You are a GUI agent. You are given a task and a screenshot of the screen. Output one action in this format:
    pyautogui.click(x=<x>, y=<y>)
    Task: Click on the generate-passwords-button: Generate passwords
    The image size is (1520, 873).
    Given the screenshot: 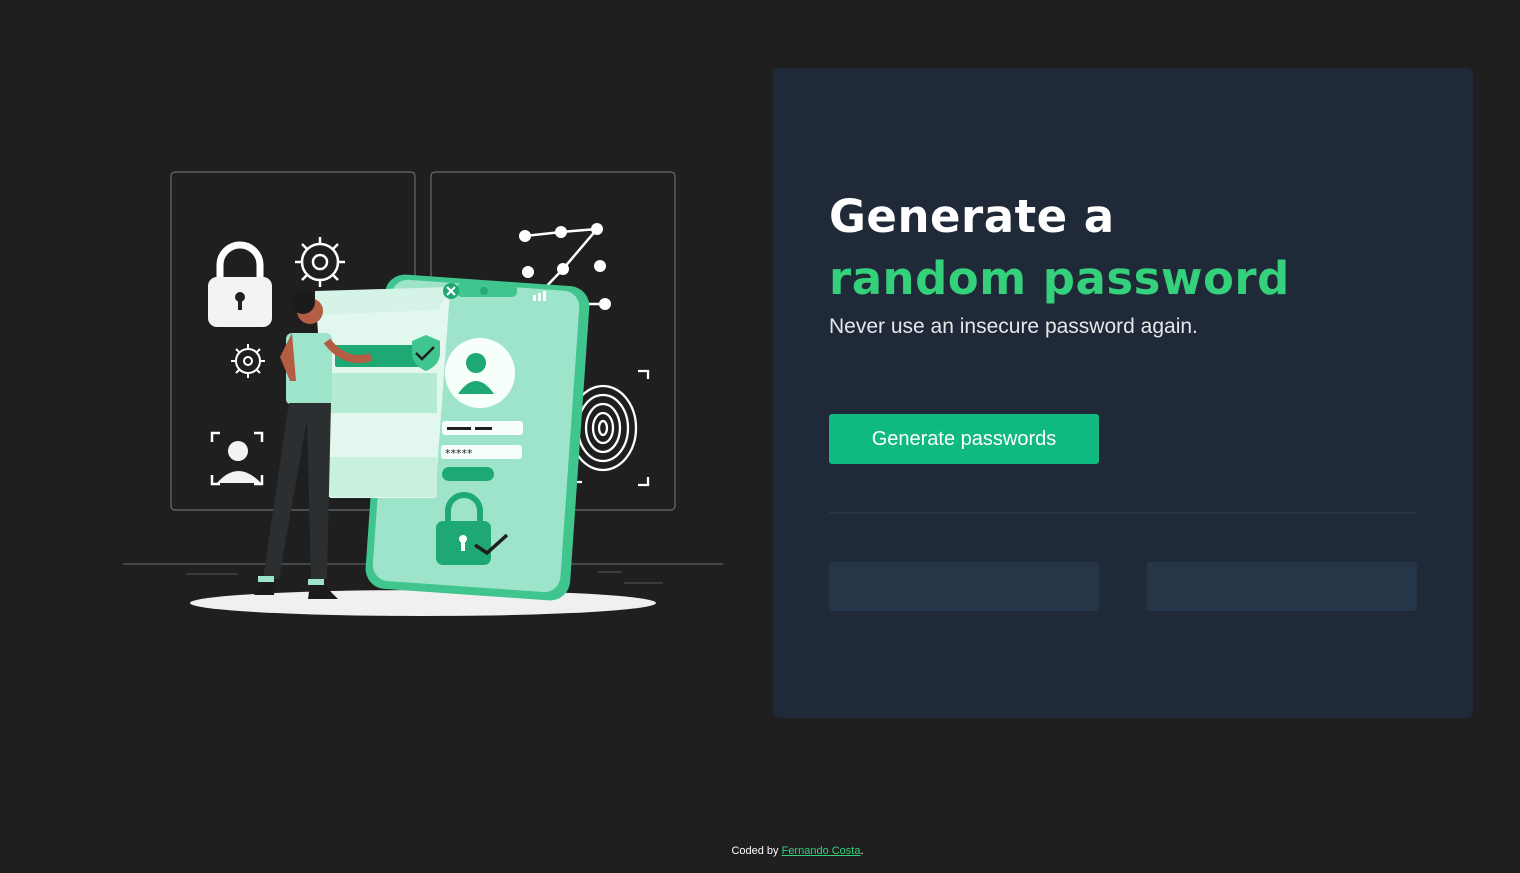 What is the action you would take?
    pyautogui.click(x=964, y=439)
    